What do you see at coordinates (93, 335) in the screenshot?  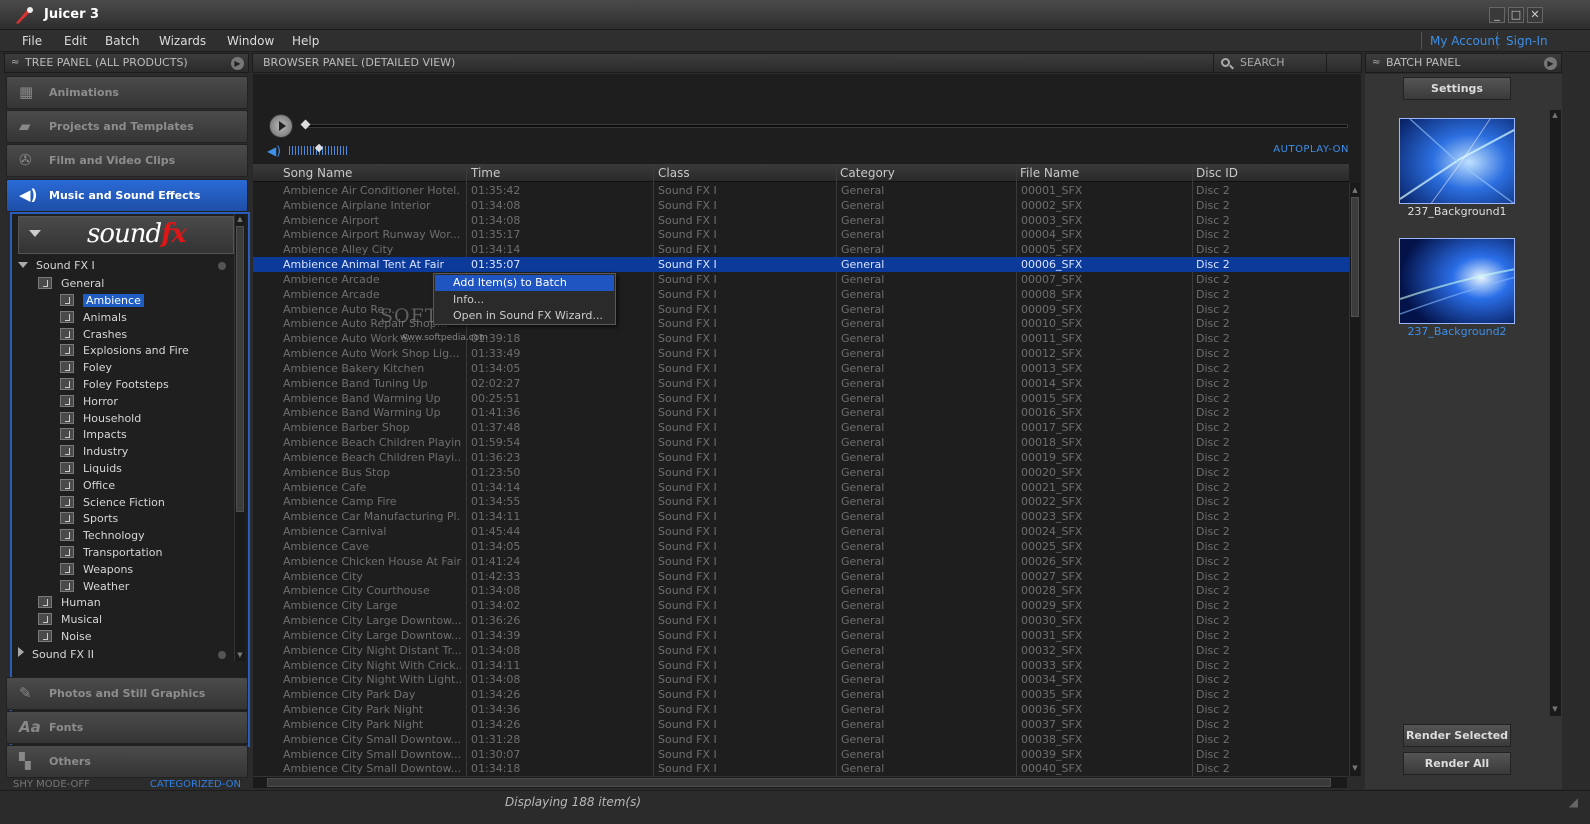 I see `tree-node-crashes: Crashes` at bounding box center [93, 335].